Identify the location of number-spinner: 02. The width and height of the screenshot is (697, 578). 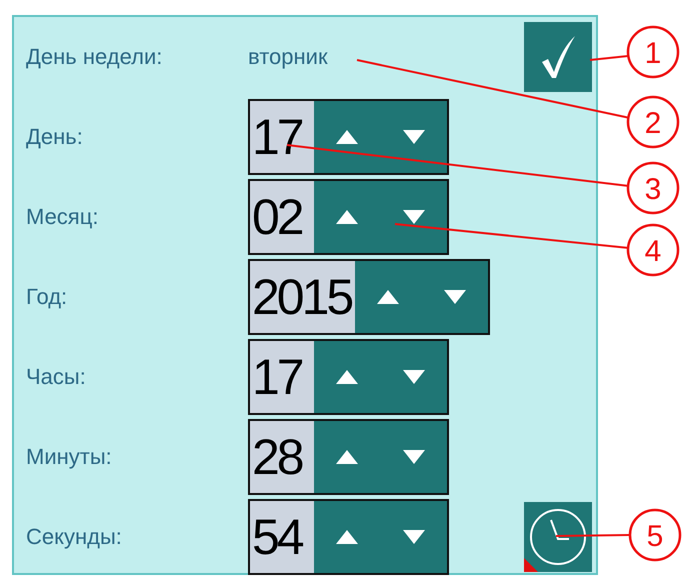
(348, 217).